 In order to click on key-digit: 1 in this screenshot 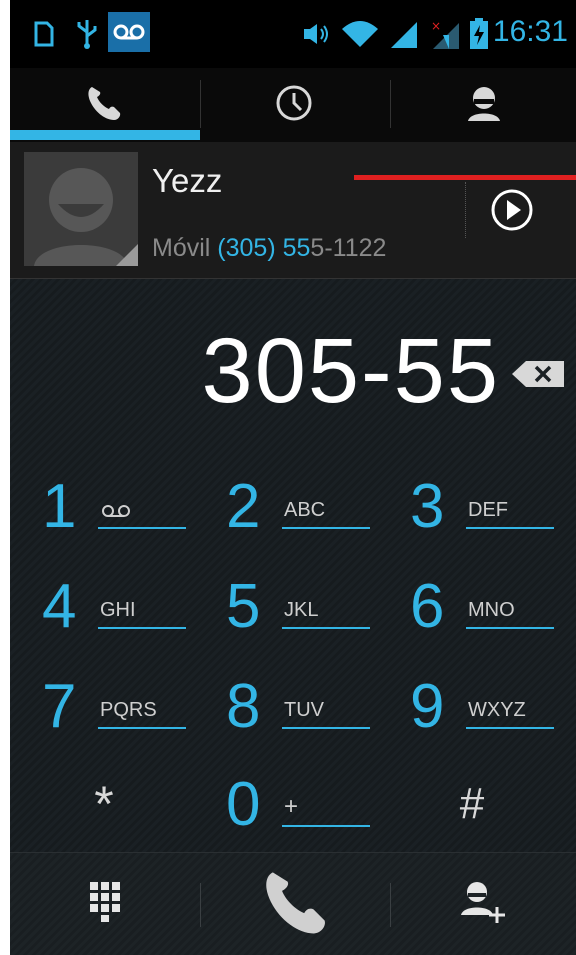, I will do `click(59, 506)`.